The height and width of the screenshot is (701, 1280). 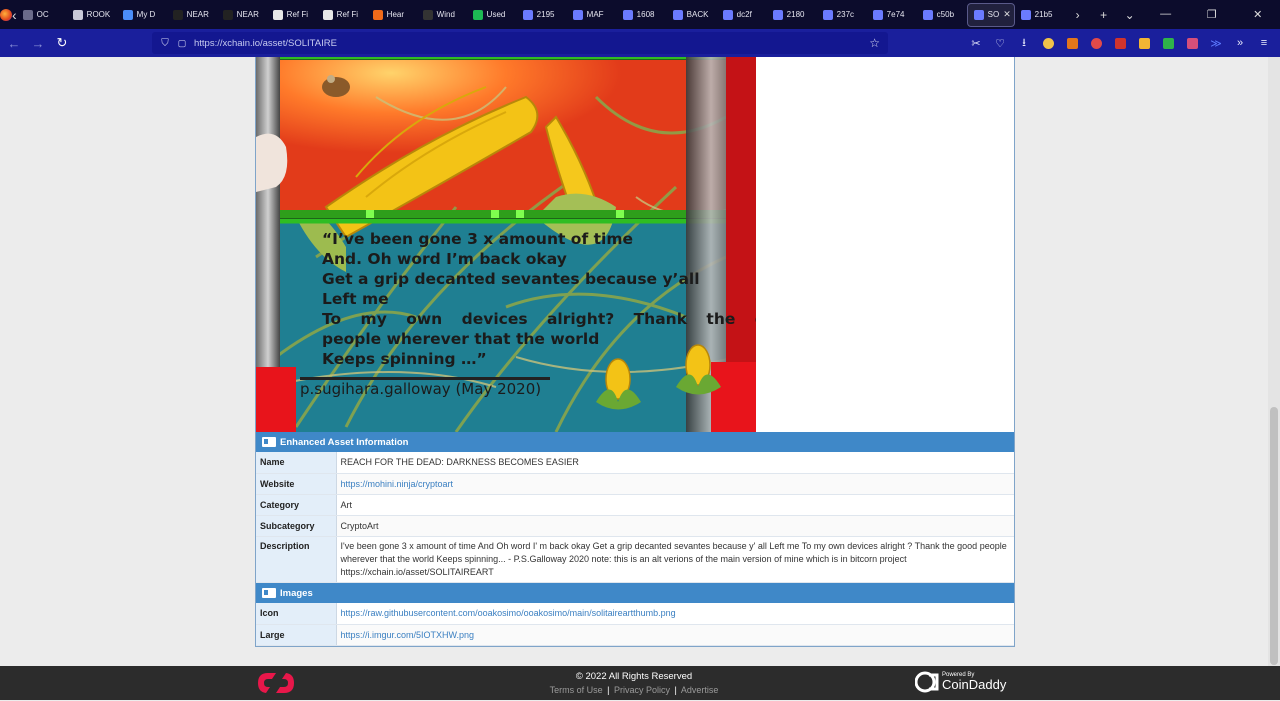 I want to click on tab-label: 1608, so click(x=645, y=14).